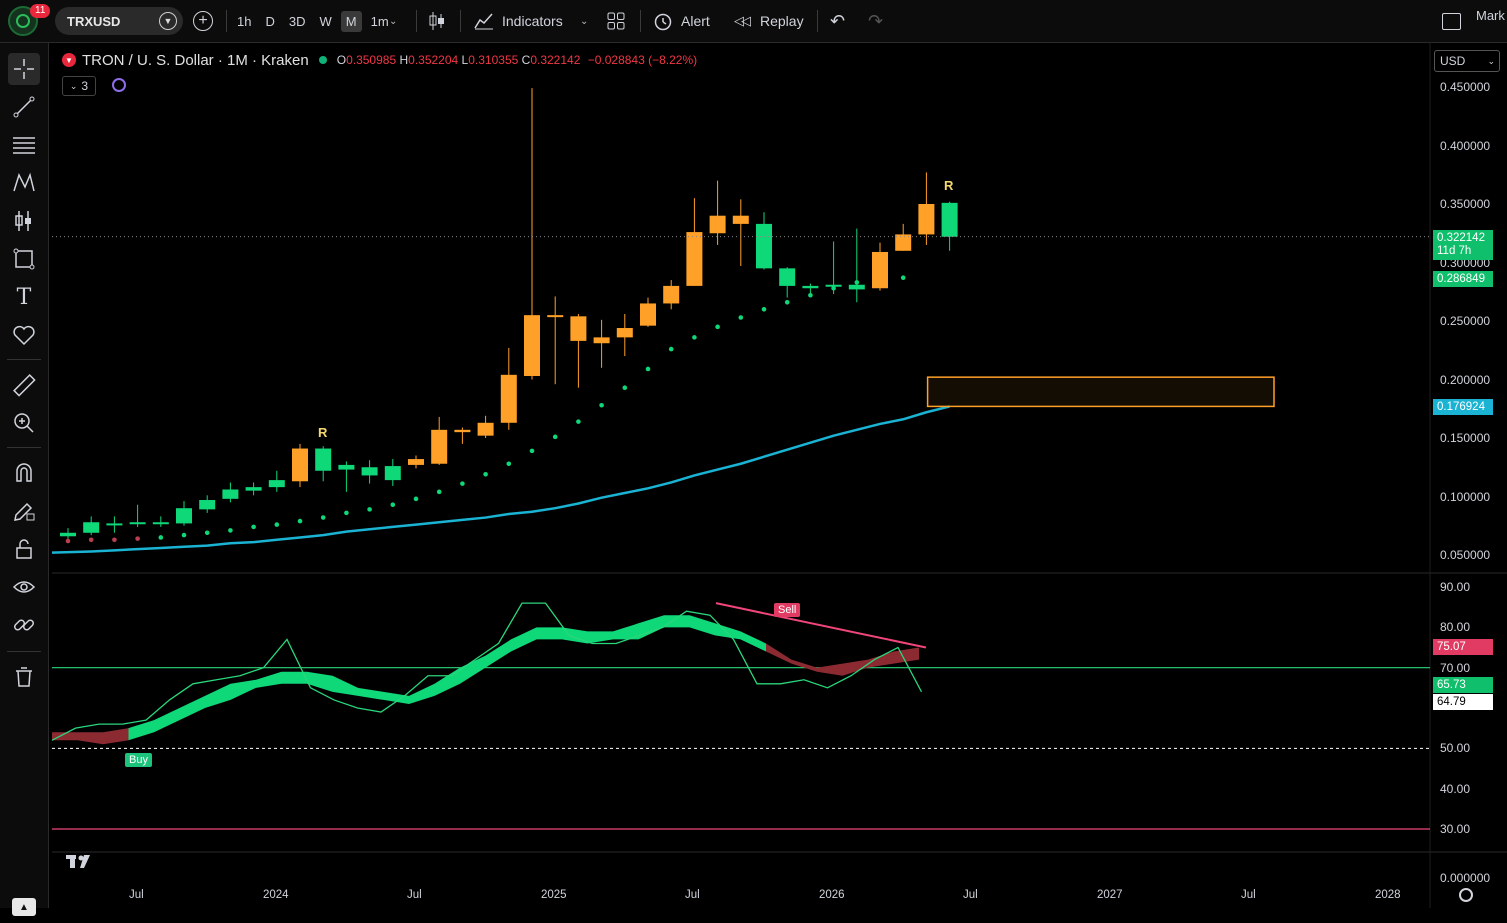  I want to click on scroll-up-button: ▲, so click(24, 907).